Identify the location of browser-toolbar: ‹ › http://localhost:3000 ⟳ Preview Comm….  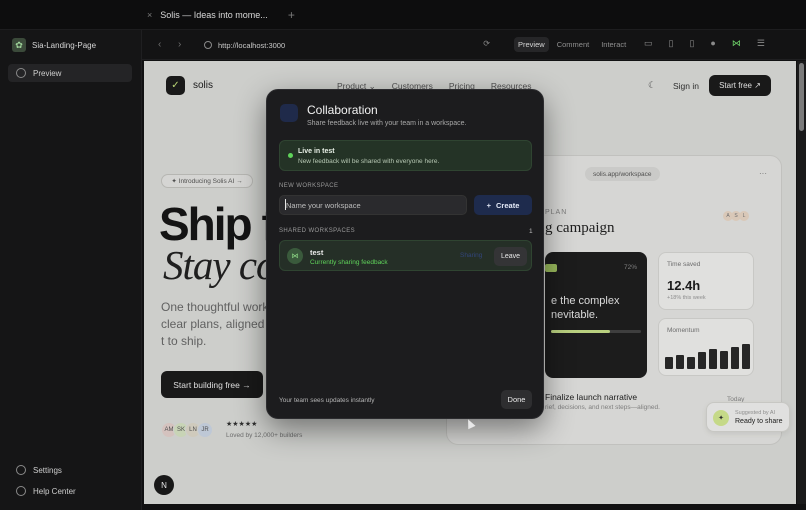
(474, 45).